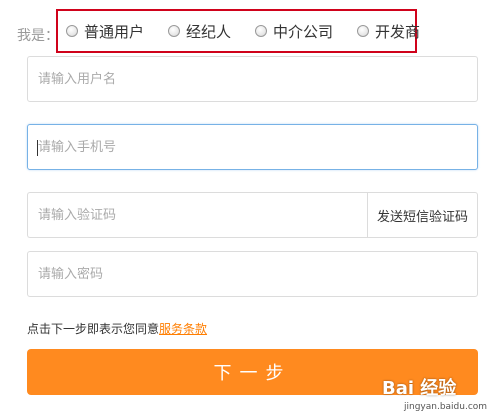 Image resolution: width=500 pixels, height=418 pixels. I want to click on role-option-label: 中介公司, so click(303, 31).